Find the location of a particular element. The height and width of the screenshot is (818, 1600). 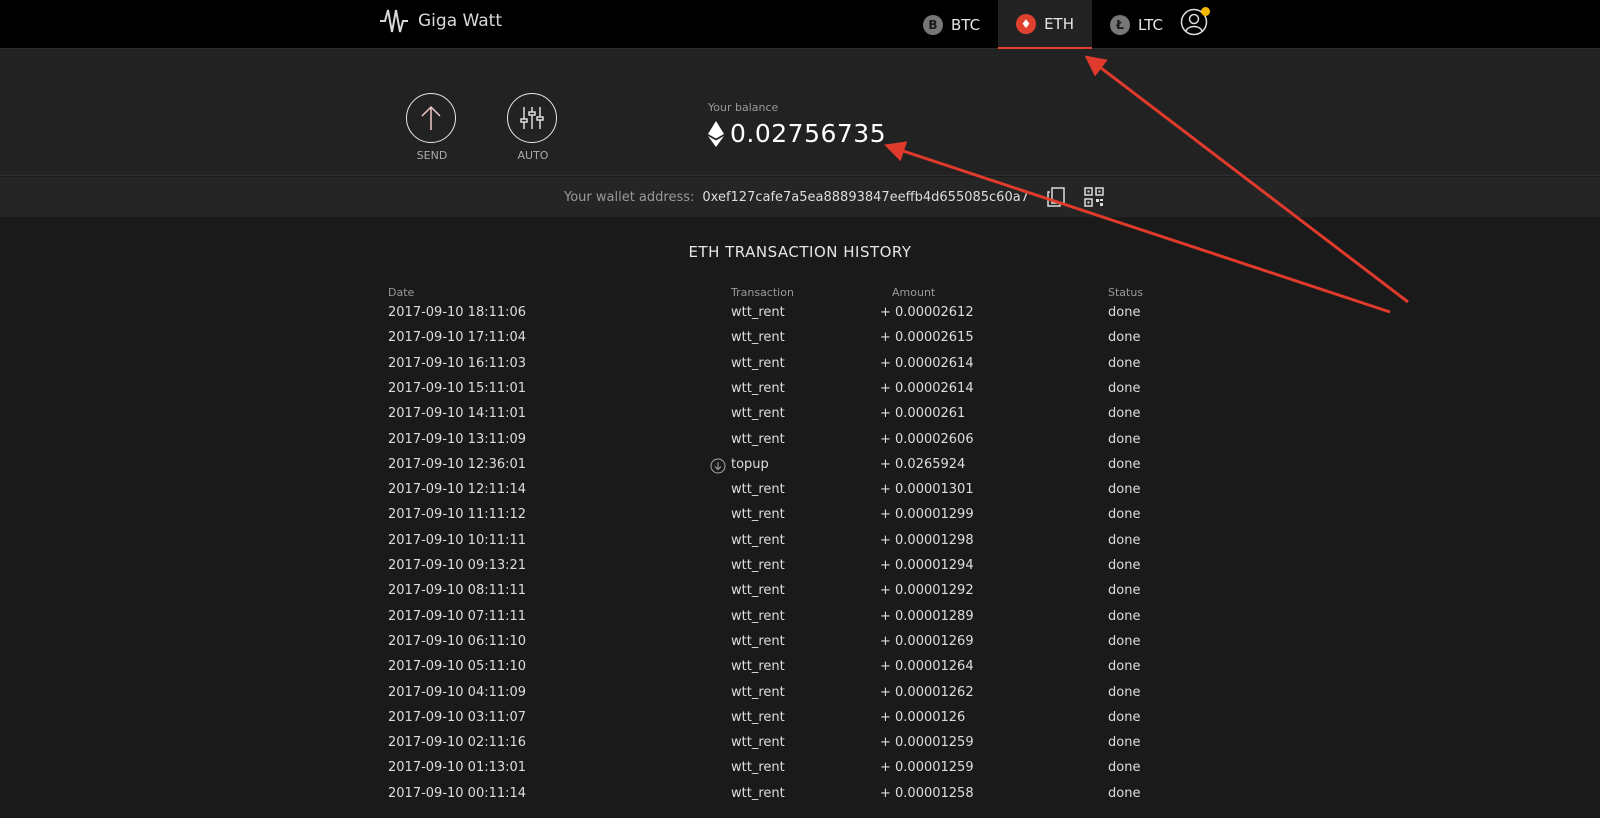

qr-code-icon is located at coordinates (1094, 197).